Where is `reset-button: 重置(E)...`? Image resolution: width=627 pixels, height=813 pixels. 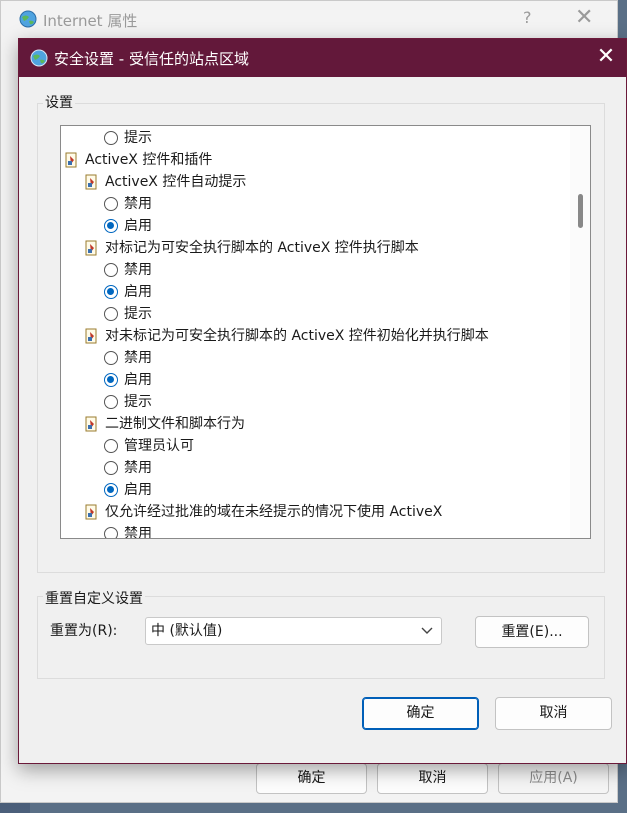 reset-button: 重置(E)... is located at coordinates (532, 632).